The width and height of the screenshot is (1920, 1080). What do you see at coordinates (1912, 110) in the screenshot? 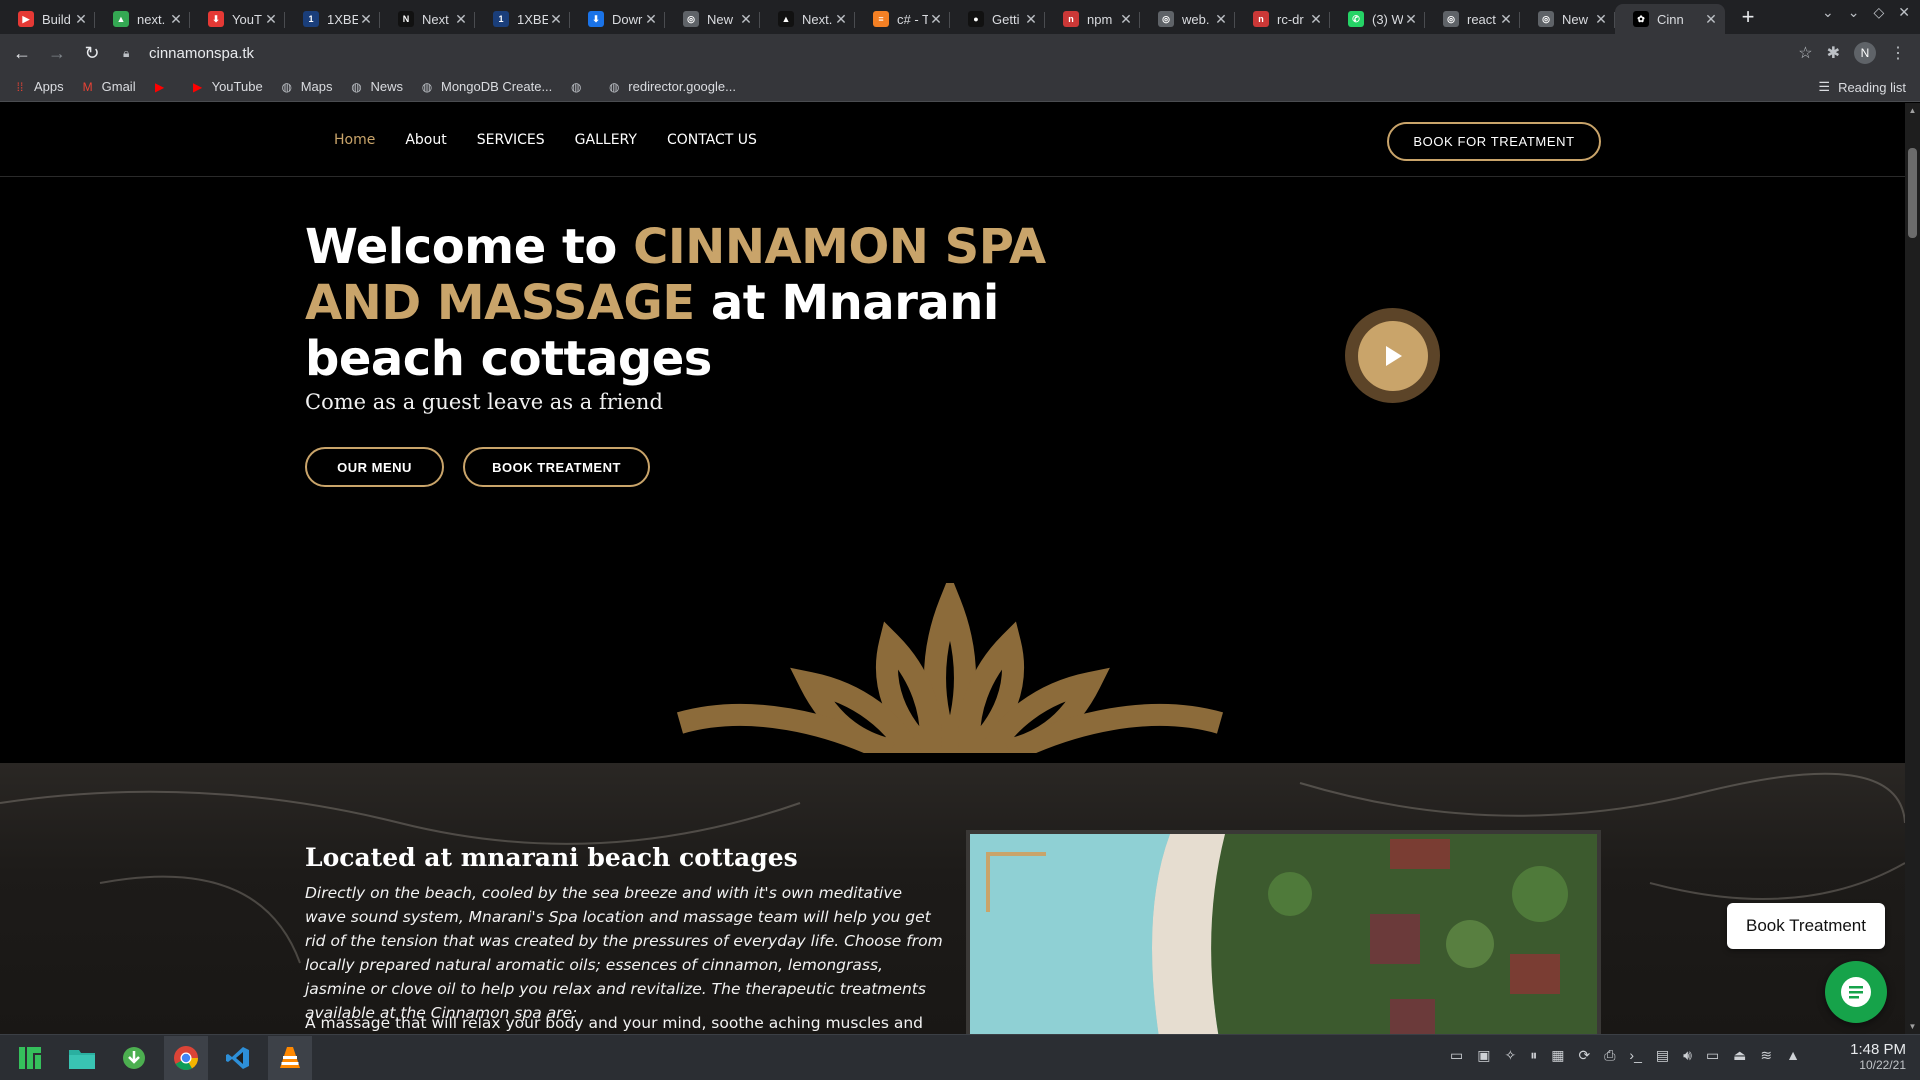
I see `scroll-up-arrow-icon: ▲` at bounding box center [1912, 110].